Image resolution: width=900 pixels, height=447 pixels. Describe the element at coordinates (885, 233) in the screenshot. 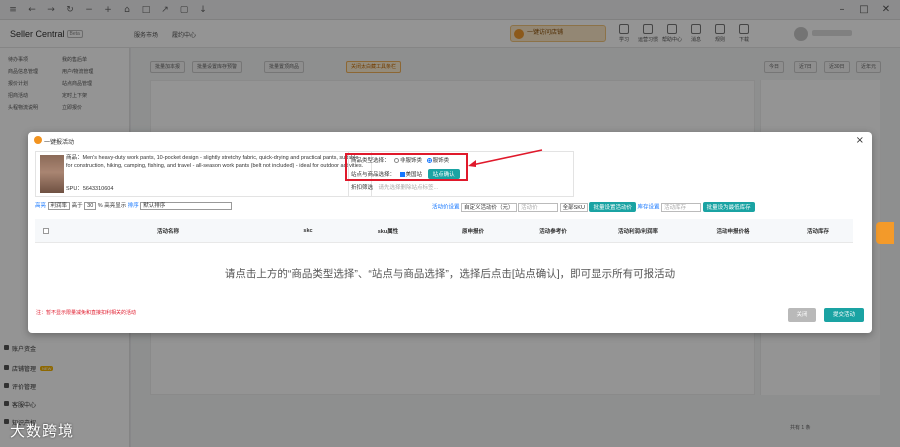

I see `floating-helper-button` at that location.